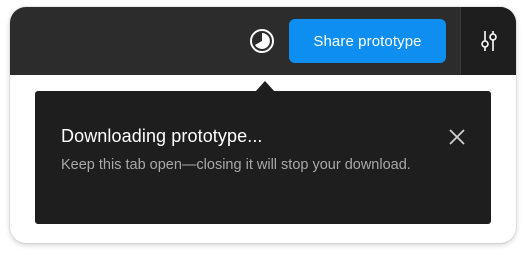 This screenshot has width=527, height=258. What do you see at coordinates (367, 41) in the screenshot?
I see `share-prototype-button: Share prototype` at bounding box center [367, 41].